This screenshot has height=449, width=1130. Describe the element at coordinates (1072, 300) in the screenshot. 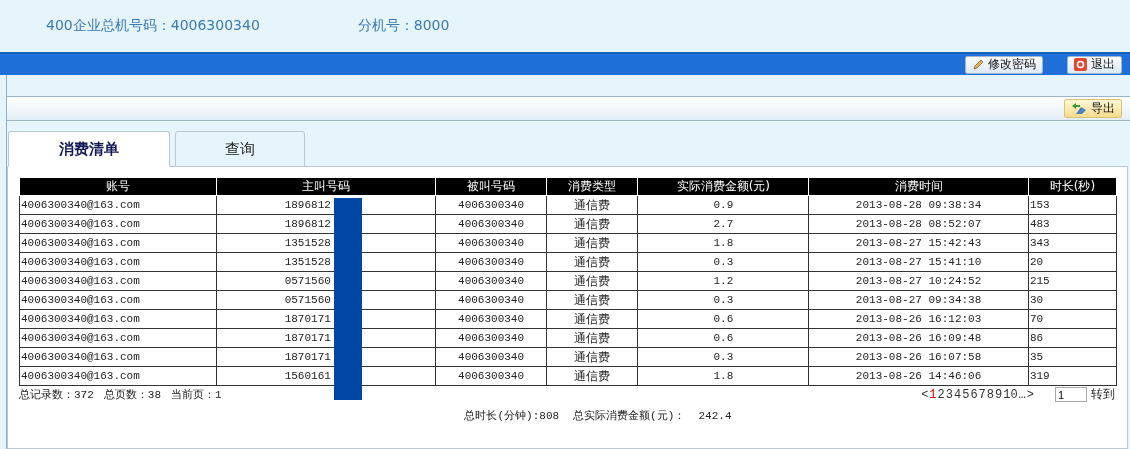

I see `table-cell: 30` at that location.